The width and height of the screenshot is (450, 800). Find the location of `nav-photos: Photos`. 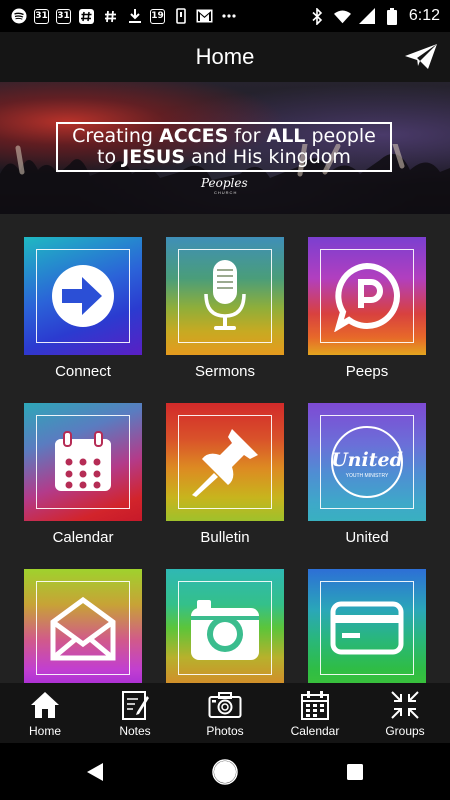

nav-photos: Photos is located at coordinates (225, 713).